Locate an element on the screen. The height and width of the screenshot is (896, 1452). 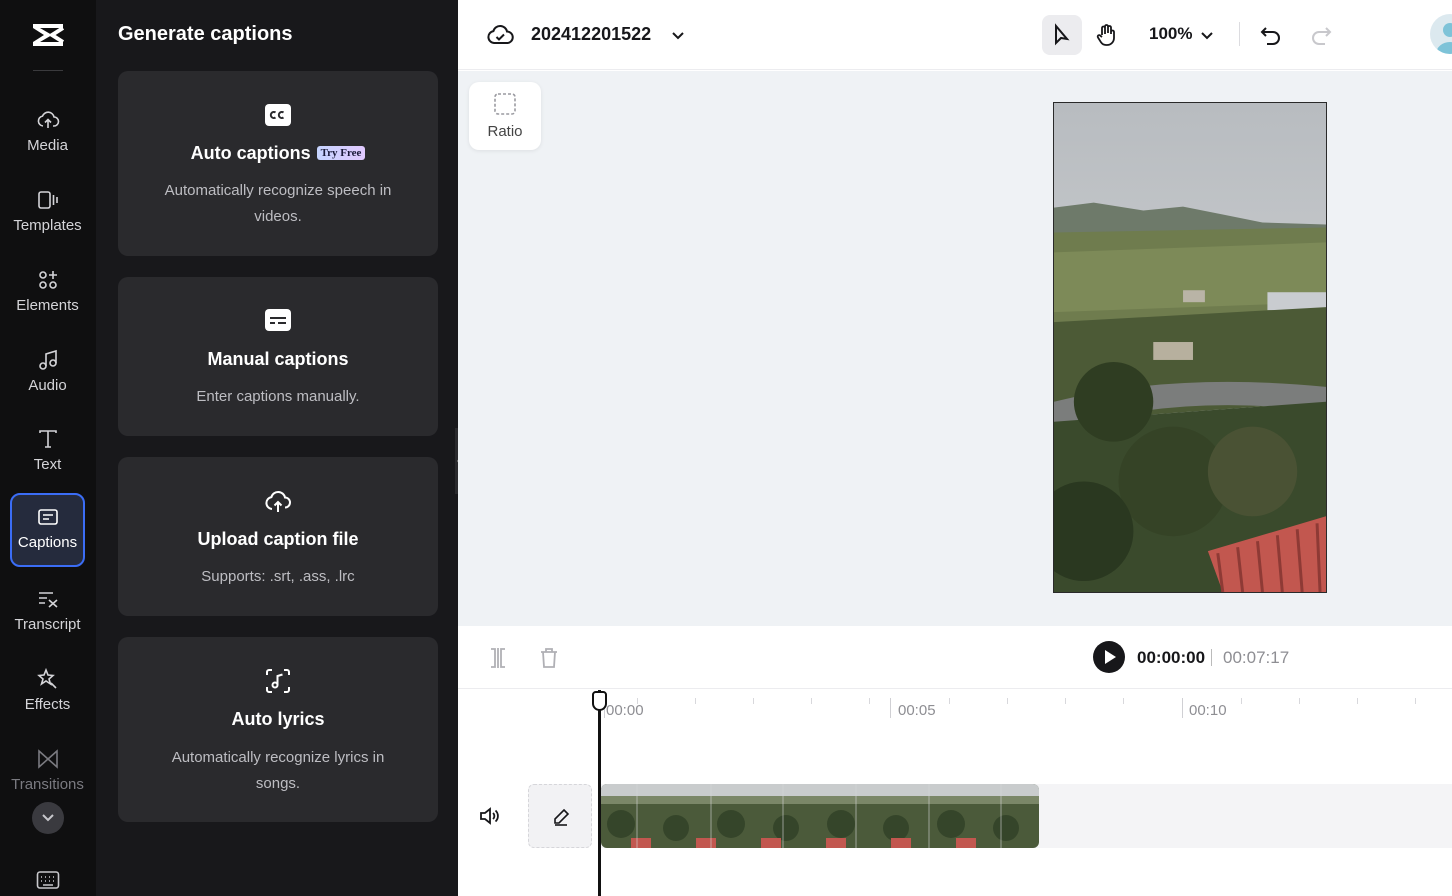
zoom-level: 100% is located at coordinates (1170, 34).